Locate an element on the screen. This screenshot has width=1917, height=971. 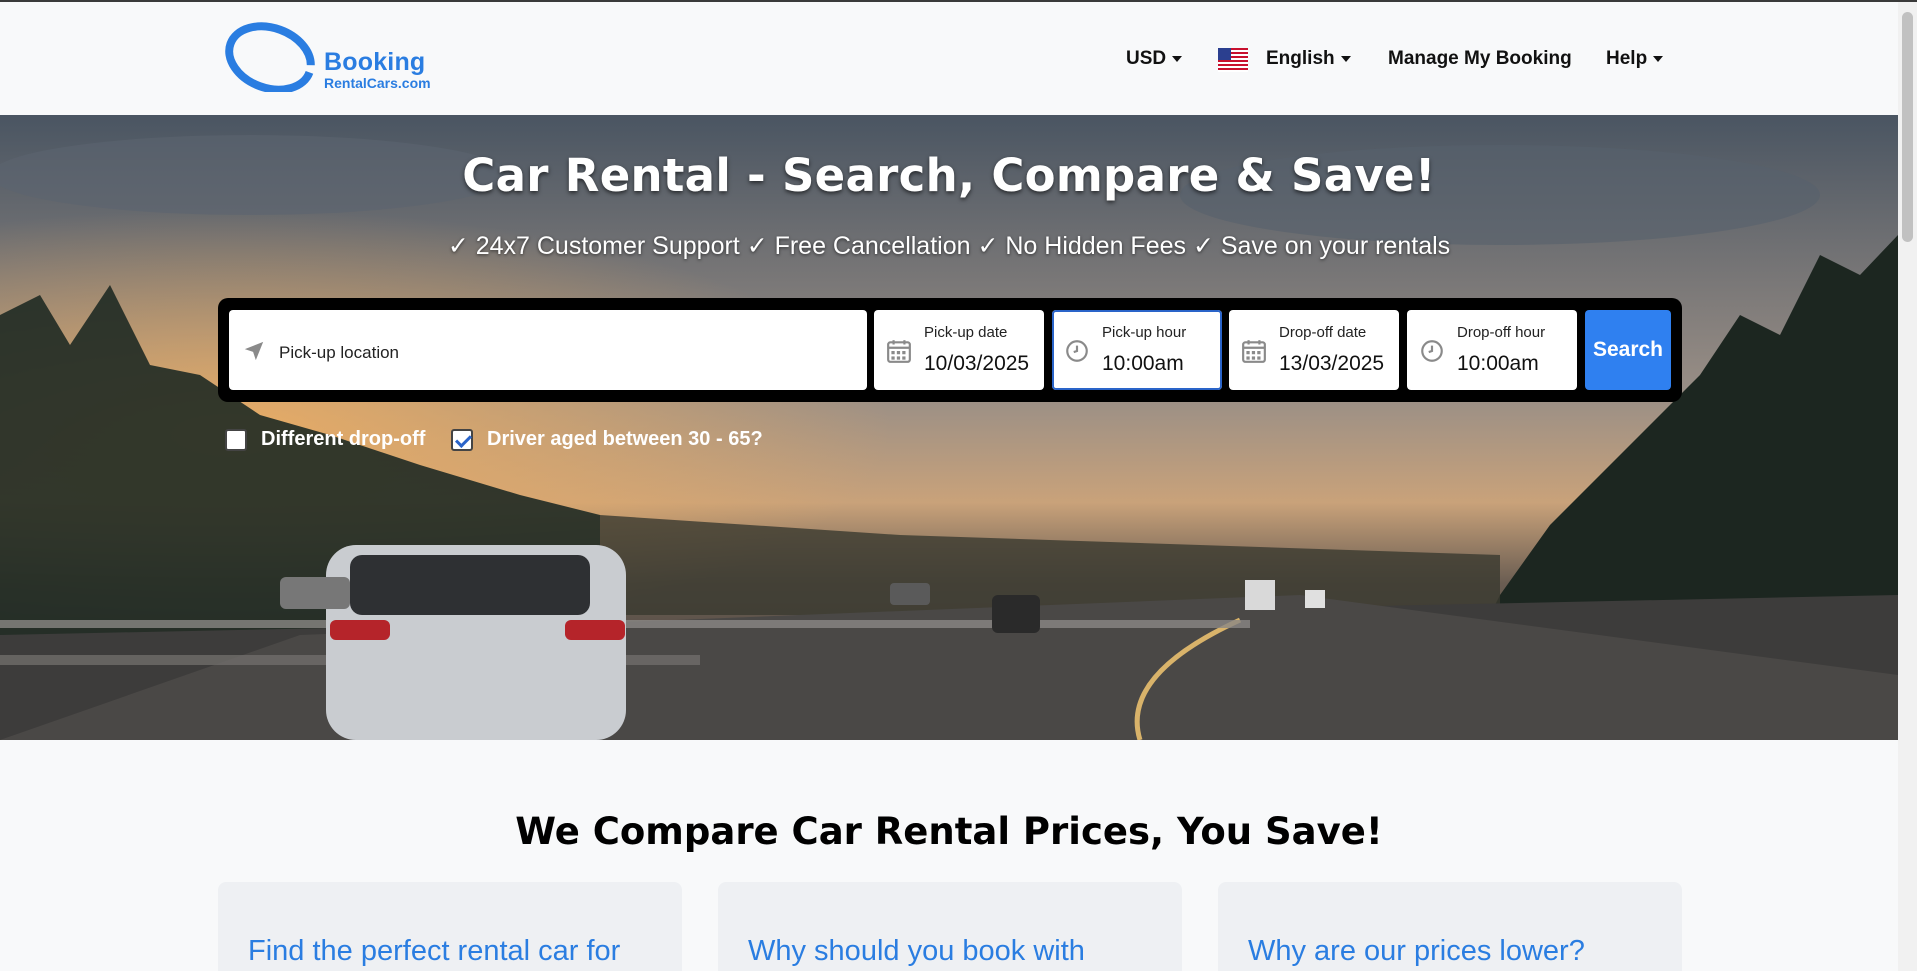
window-top-border is located at coordinates (958, 1).